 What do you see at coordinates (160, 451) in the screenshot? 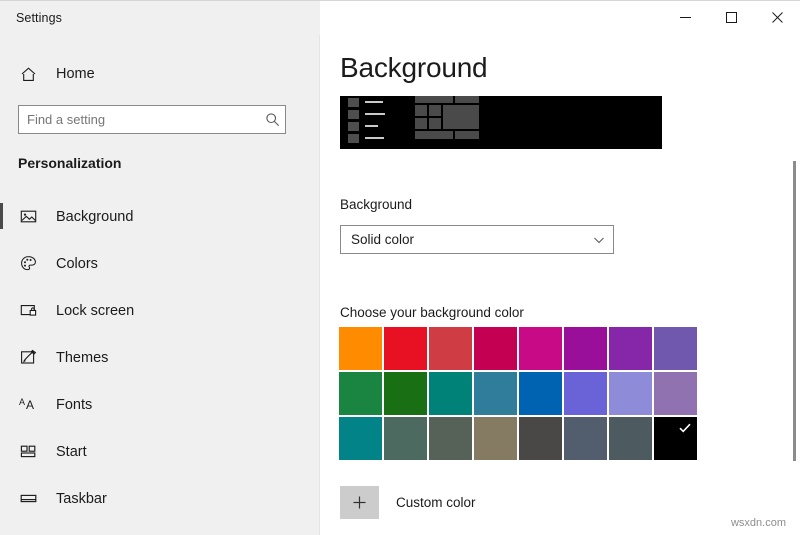
I see `sidebar-item-start: Start` at bounding box center [160, 451].